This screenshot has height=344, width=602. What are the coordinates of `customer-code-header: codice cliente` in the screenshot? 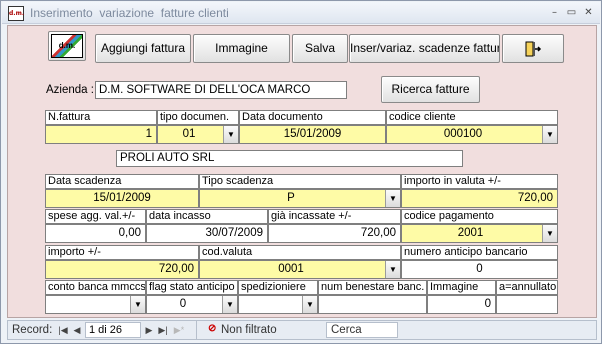 It's located at (472, 117).